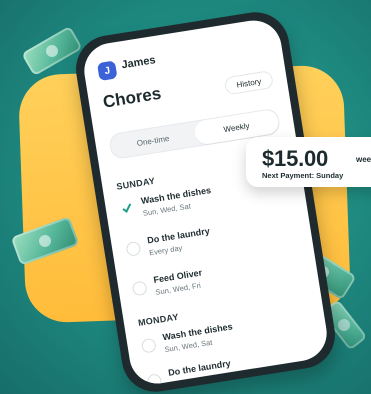  I want to click on user-name: James, so click(138, 63).